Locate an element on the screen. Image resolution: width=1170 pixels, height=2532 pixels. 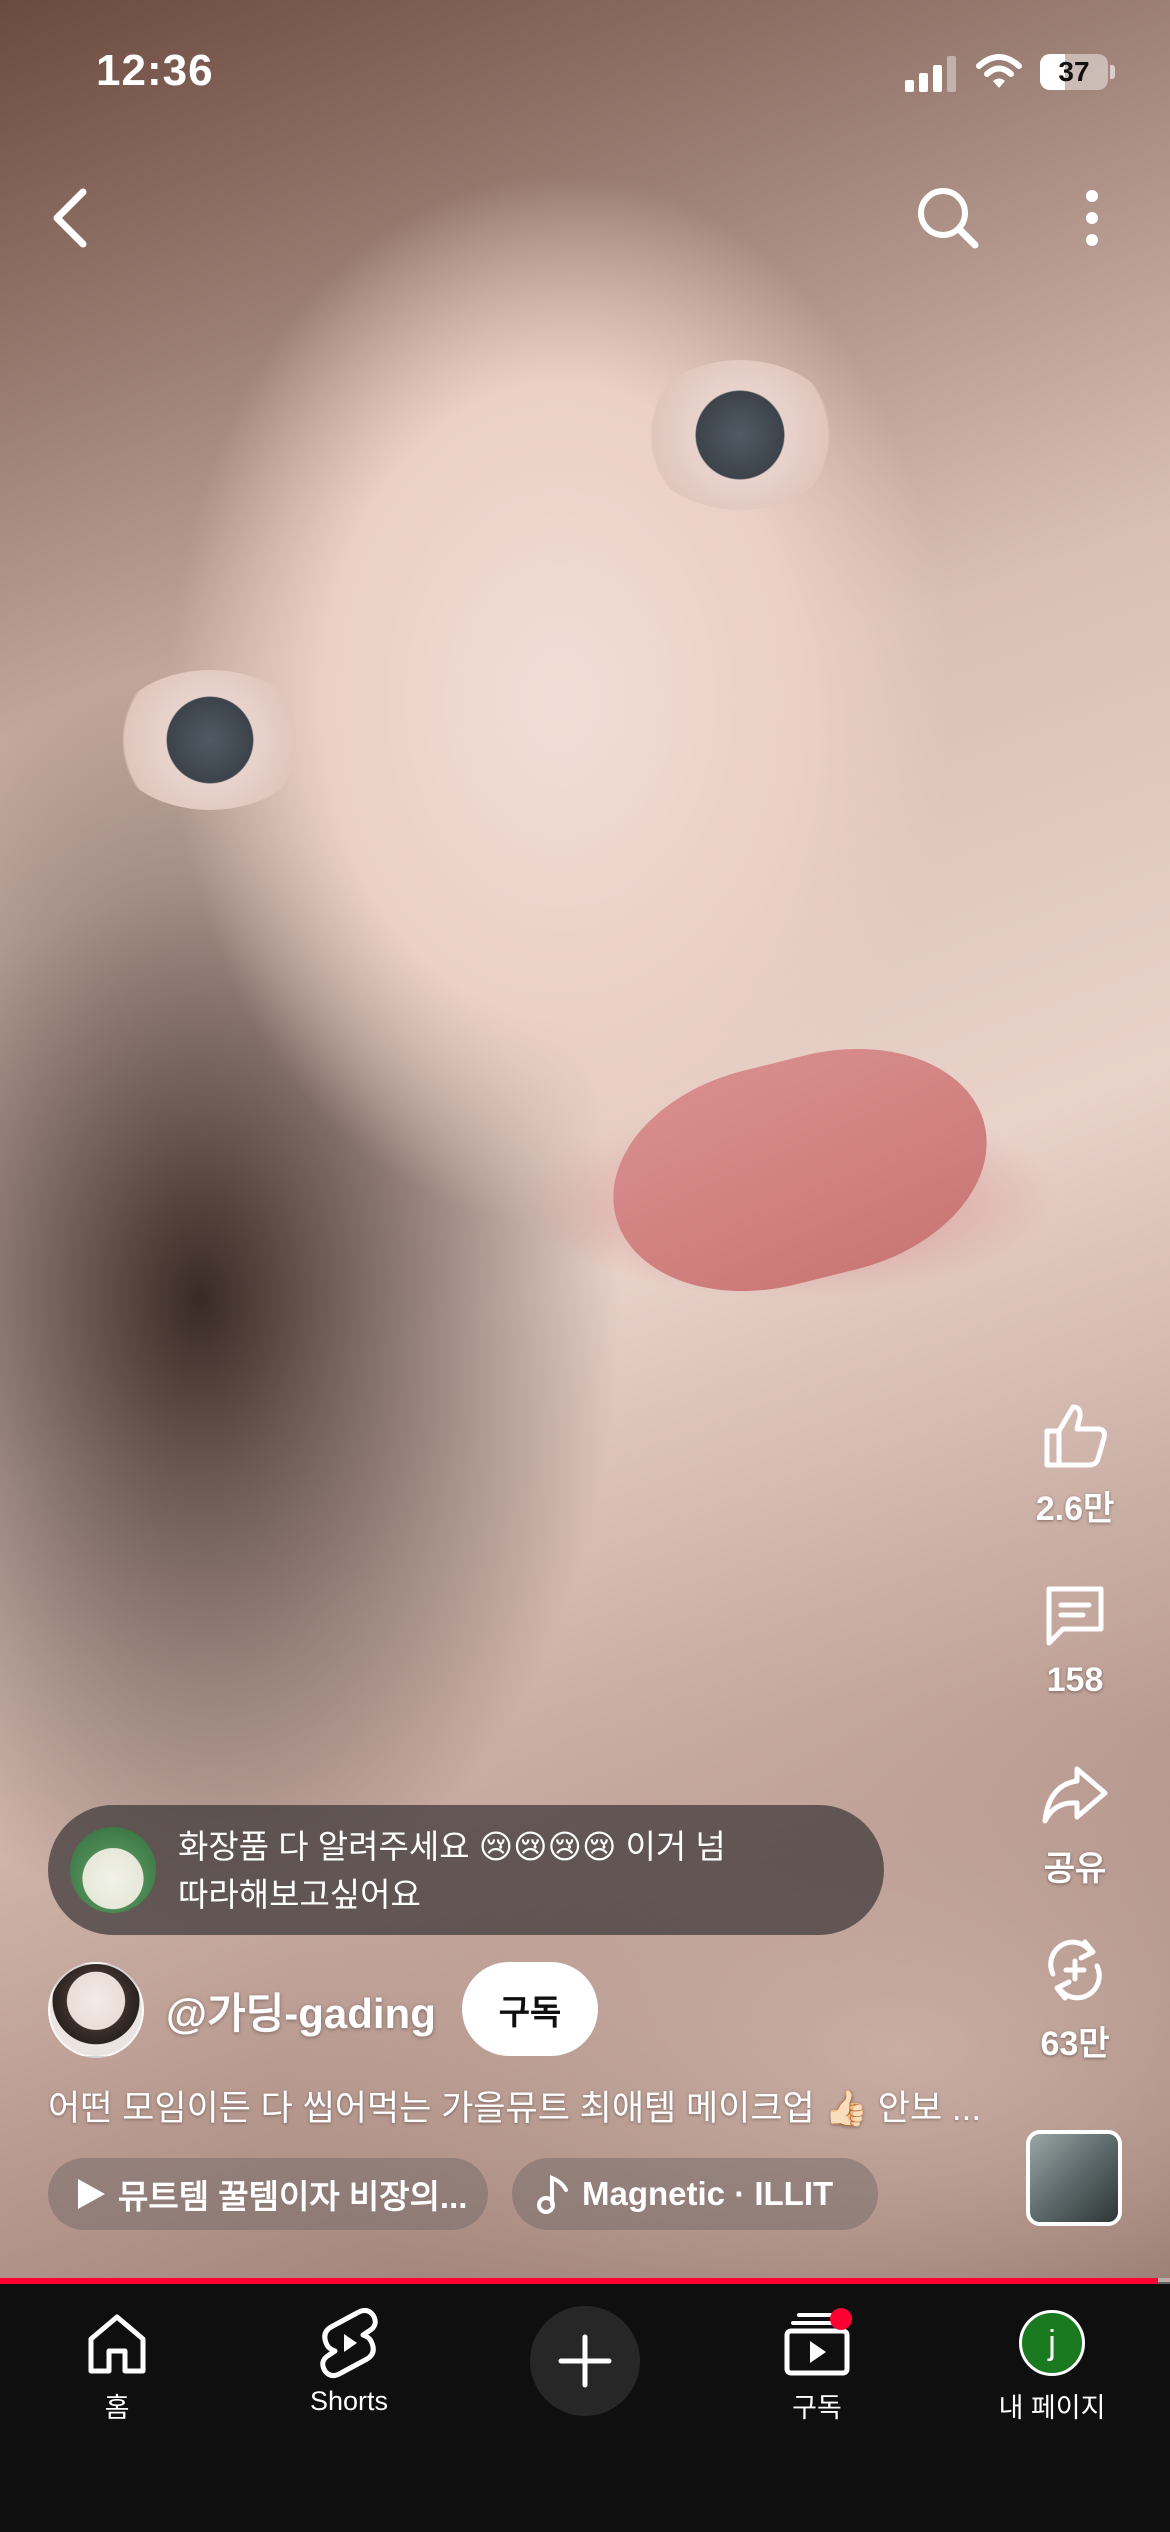
comment-line: 화장품 다 알려주세요 😢😢😢😢 이거 넘 is located at coordinates (452, 1846).